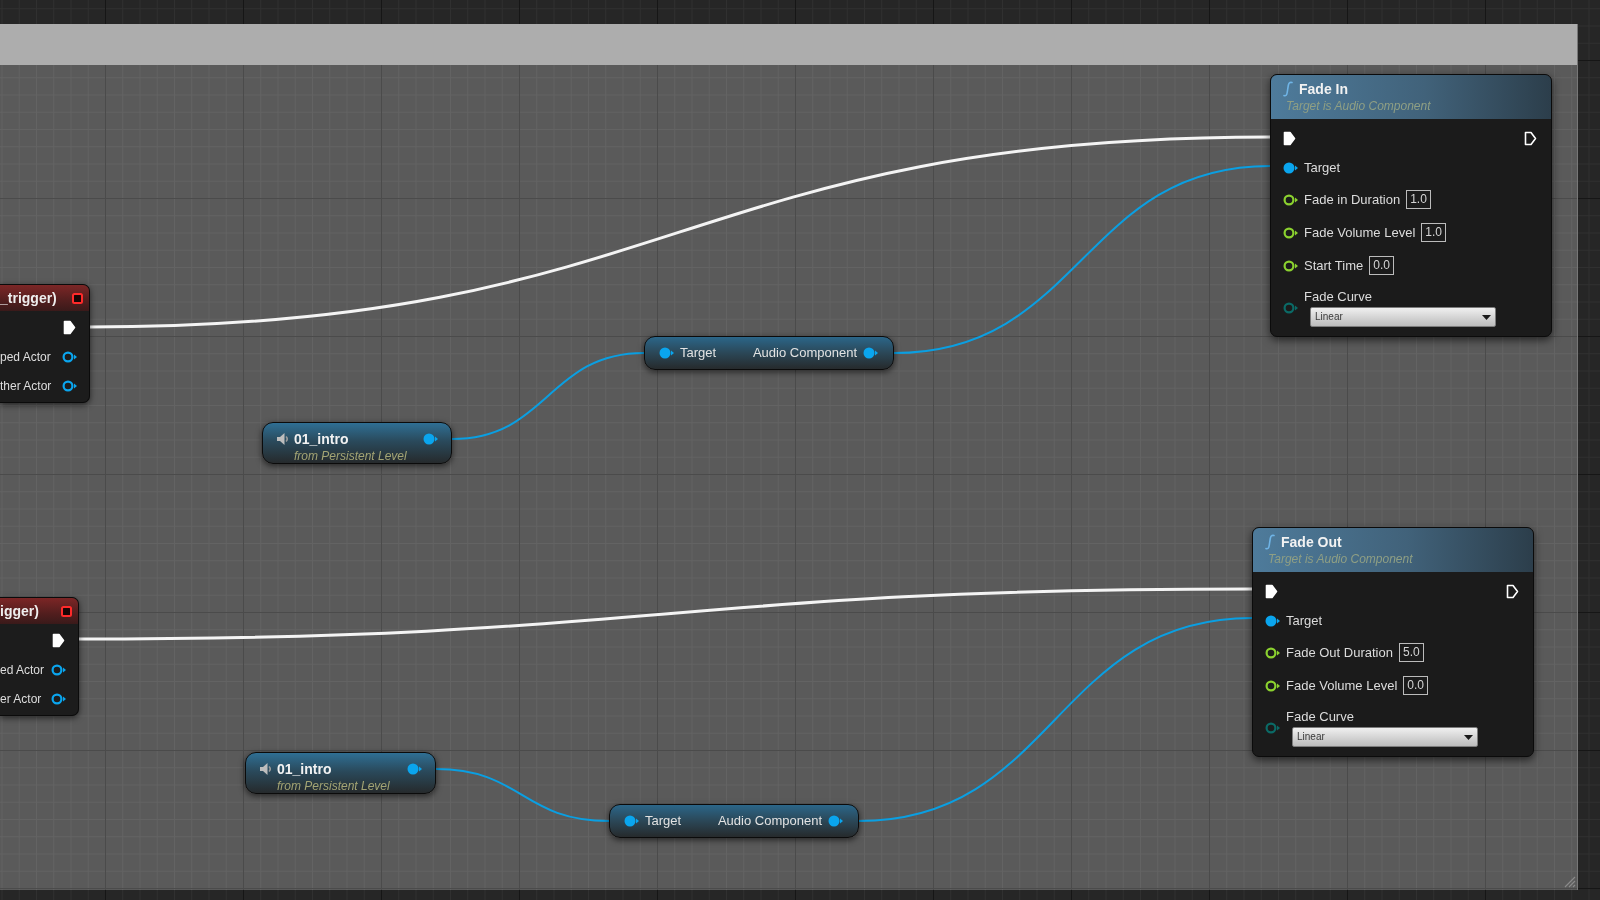 The height and width of the screenshot is (900, 1600). Describe the element at coordinates (1334, 265) in the screenshot. I see `pin-label: Start Time` at that location.